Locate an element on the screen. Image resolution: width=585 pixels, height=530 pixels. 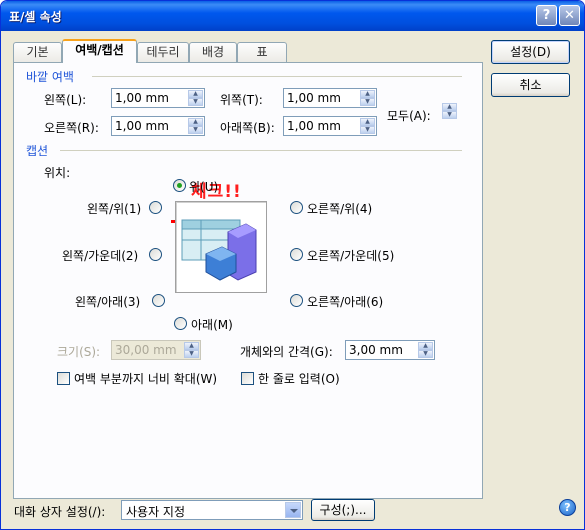
radio-caption-right-top is located at coordinates (296, 207).